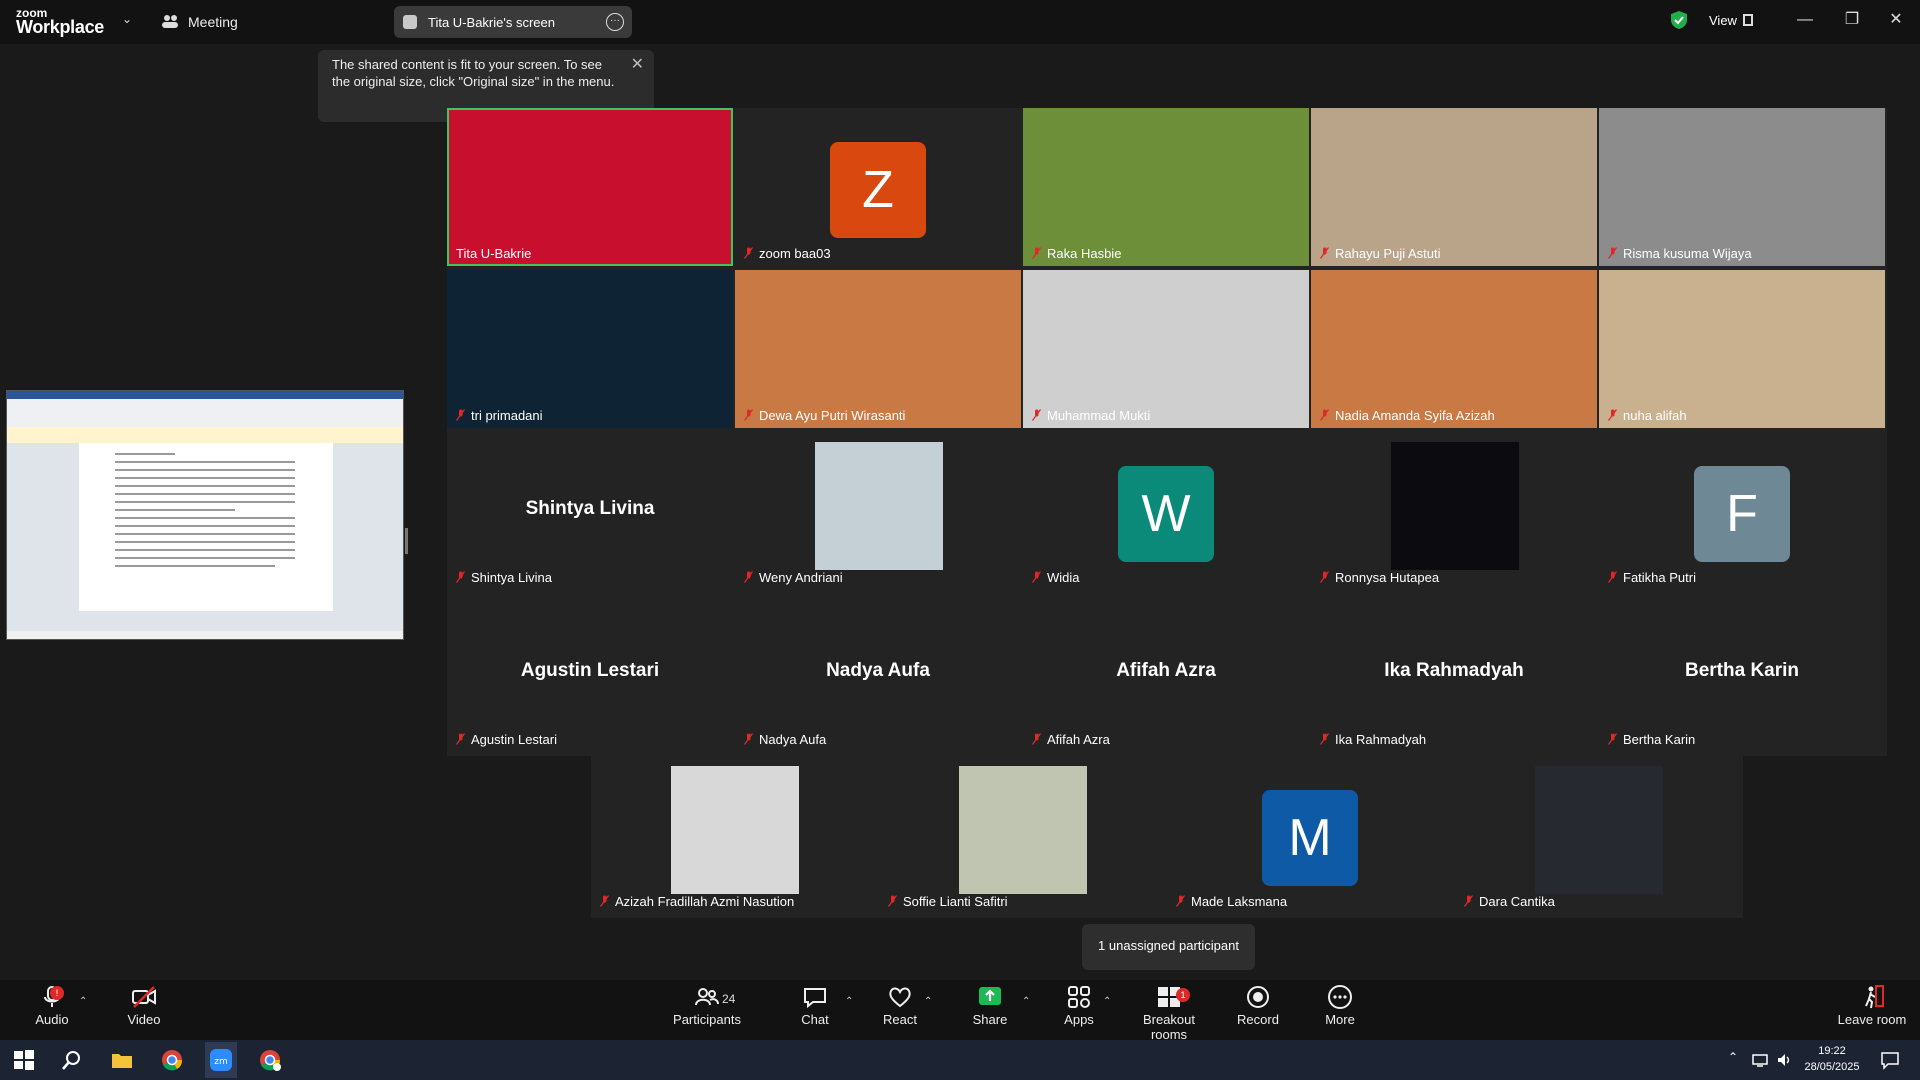 The height and width of the screenshot is (1080, 1920). I want to click on apps-options-caret: ⌃, so click(1107, 1001).